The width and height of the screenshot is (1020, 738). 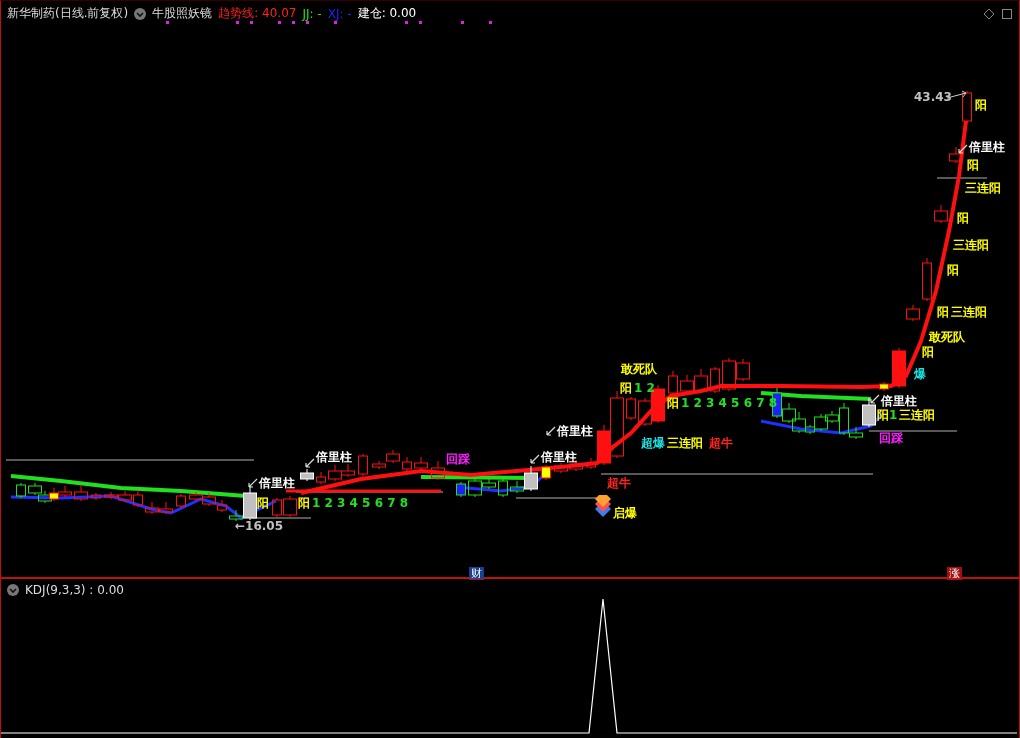 I want to click on indicator-reading: 建仓: 0.00, so click(x=387, y=13).